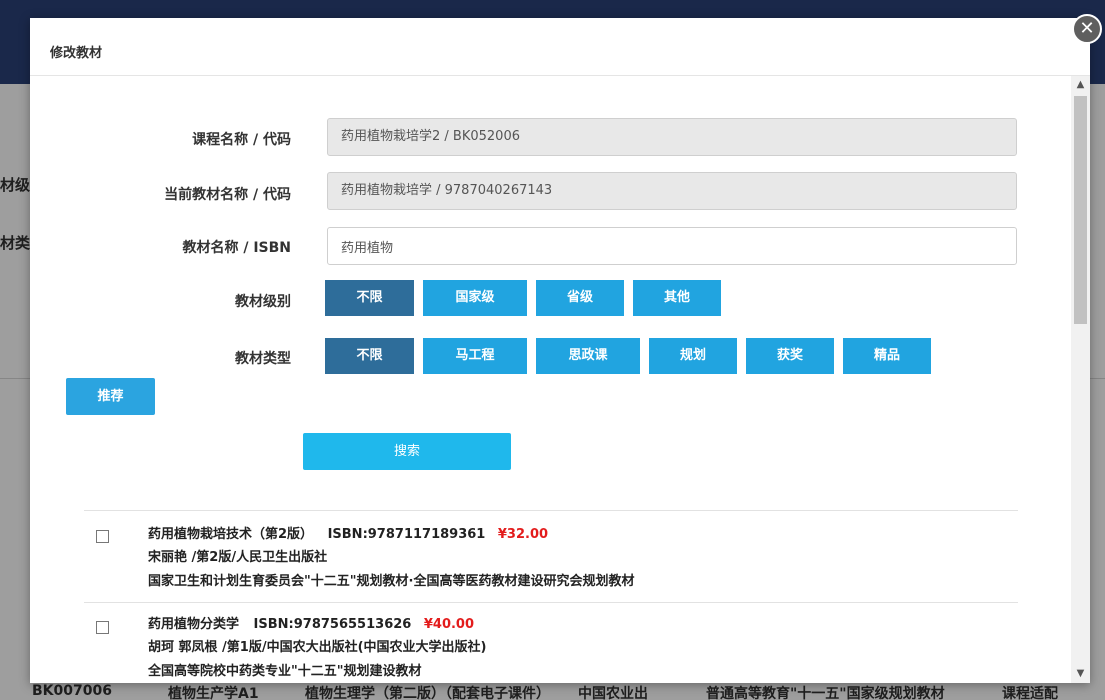  Describe the element at coordinates (1080, 674) in the screenshot. I see `scroll-down-icon: ▼` at that location.